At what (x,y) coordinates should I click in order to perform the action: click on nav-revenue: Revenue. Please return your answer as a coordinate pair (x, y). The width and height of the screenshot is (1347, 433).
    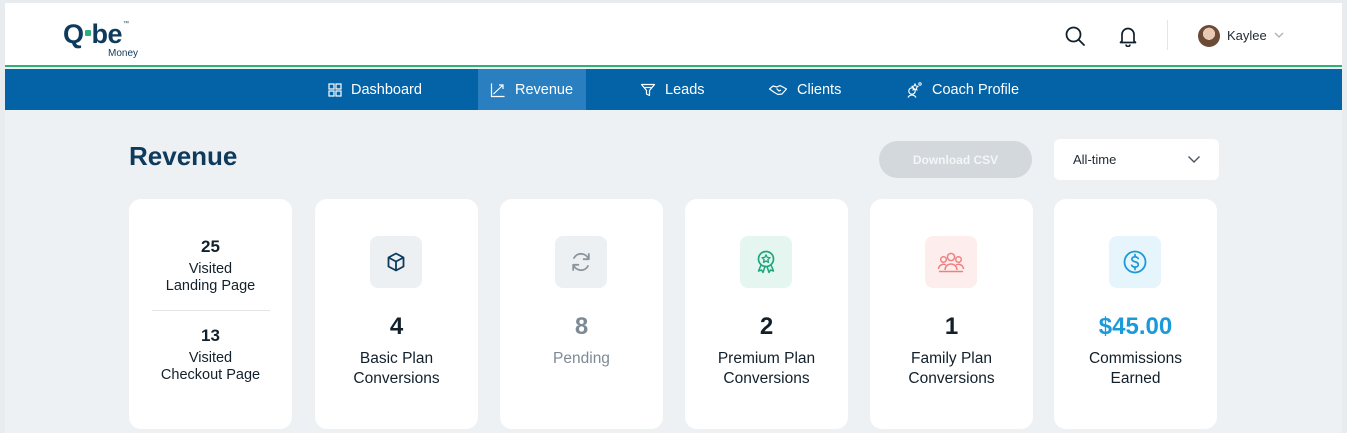
    Looking at the image, I should click on (532, 89).